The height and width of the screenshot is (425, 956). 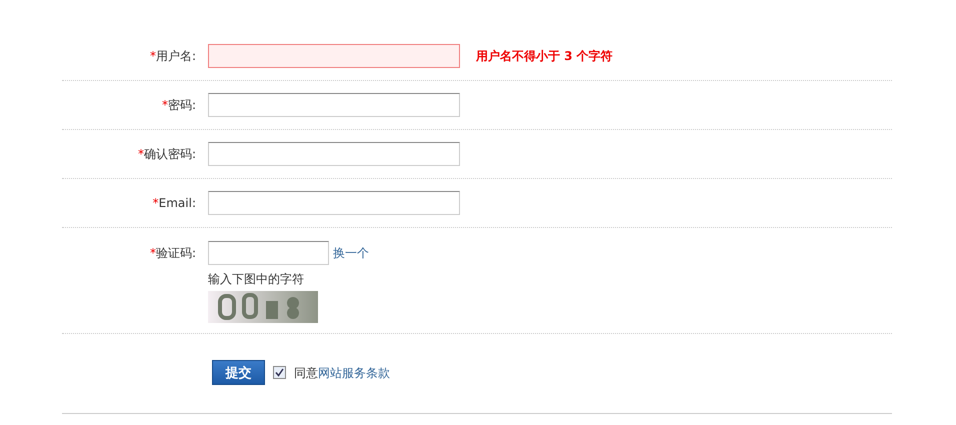 I want to click on field-label: *密码:, so click(x=179, y=105).